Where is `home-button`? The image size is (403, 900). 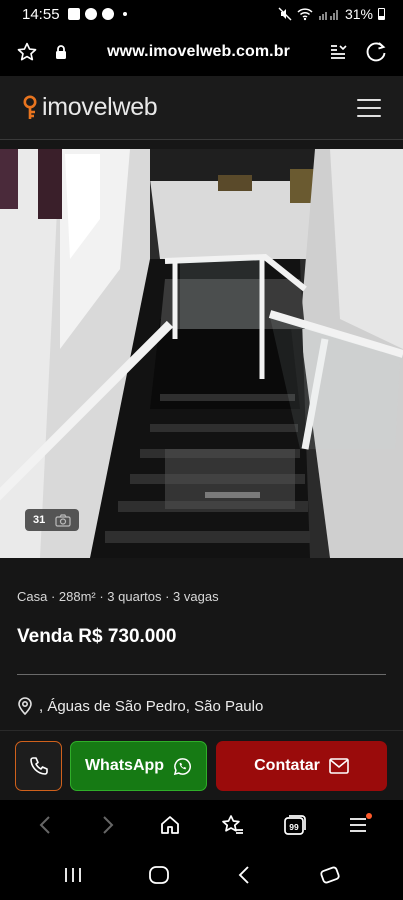
home-button is located at coordinates (170, 825).